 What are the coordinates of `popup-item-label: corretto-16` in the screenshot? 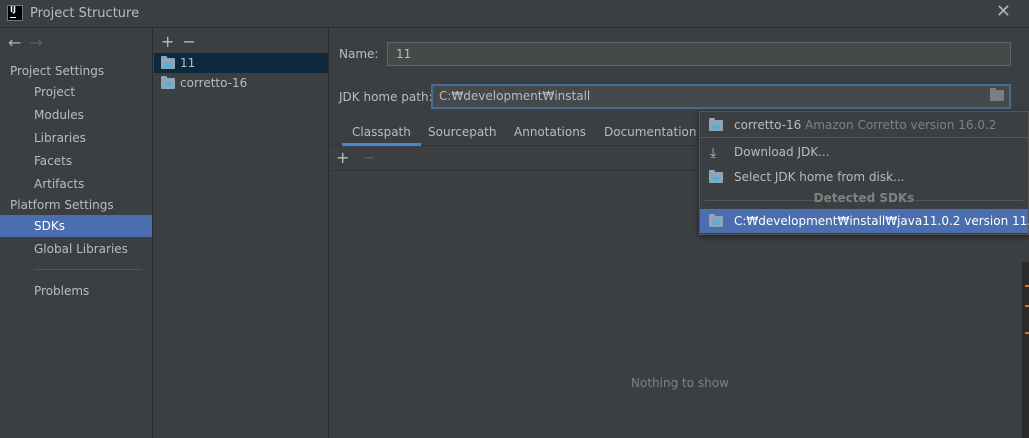 It's located at (768, 125).